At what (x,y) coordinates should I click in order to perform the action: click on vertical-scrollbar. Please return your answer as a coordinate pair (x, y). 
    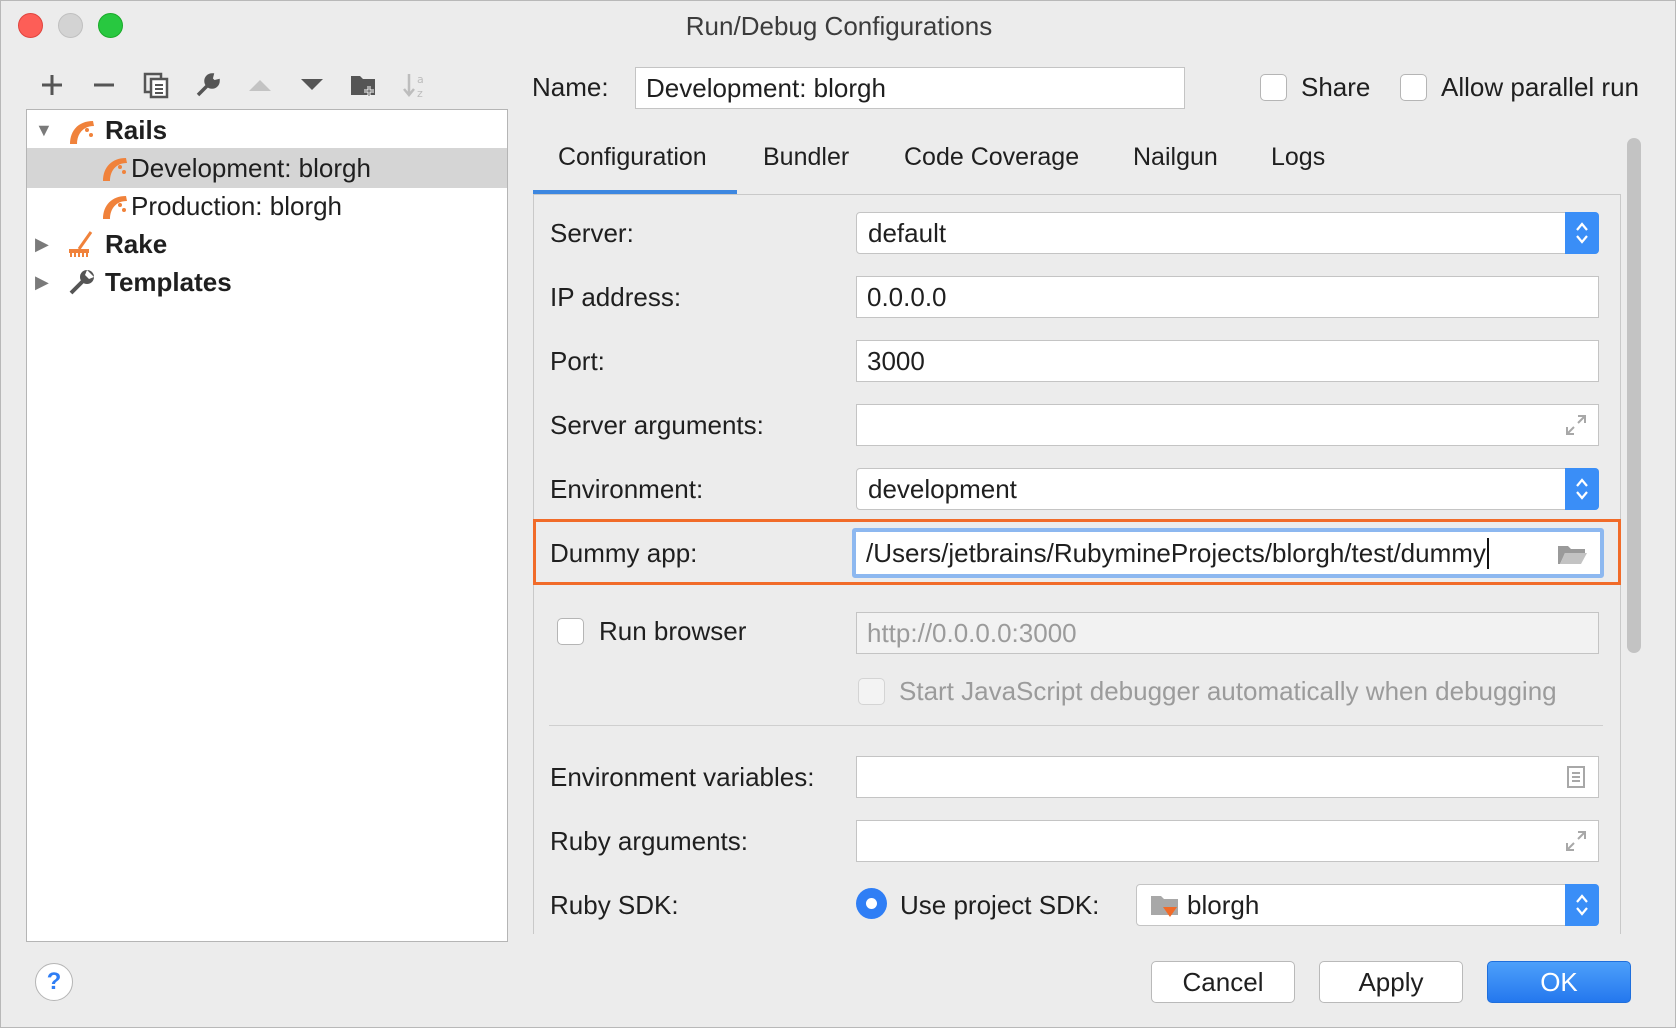
    Looking at the image, I should click on (1634, 395).